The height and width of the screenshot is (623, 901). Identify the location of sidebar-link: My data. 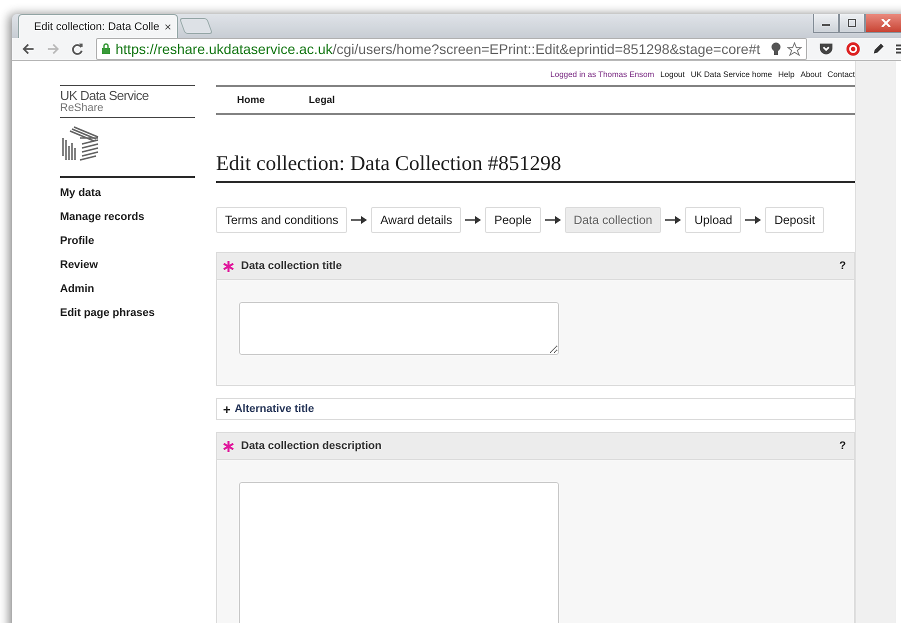
(127, 193).